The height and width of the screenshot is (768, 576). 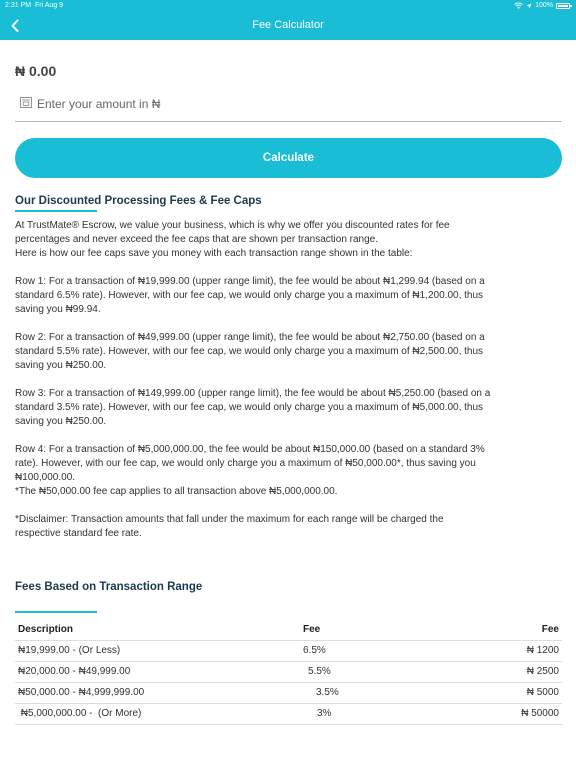 I want to click on battery-icon, so click(x=564, y=5).